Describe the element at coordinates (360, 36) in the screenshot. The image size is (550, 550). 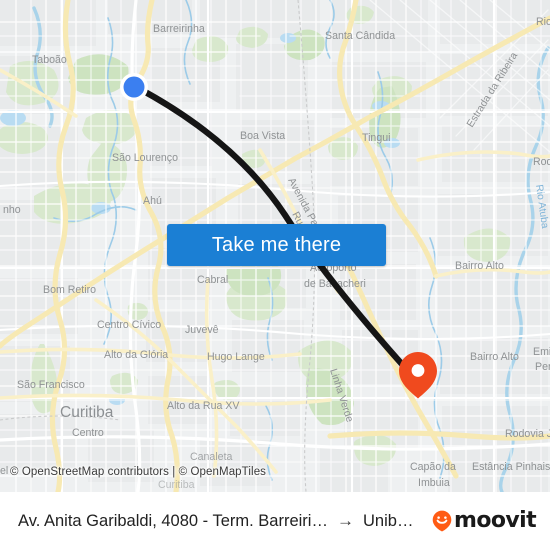
I see `svg-text: Santa Cândida` at that location.